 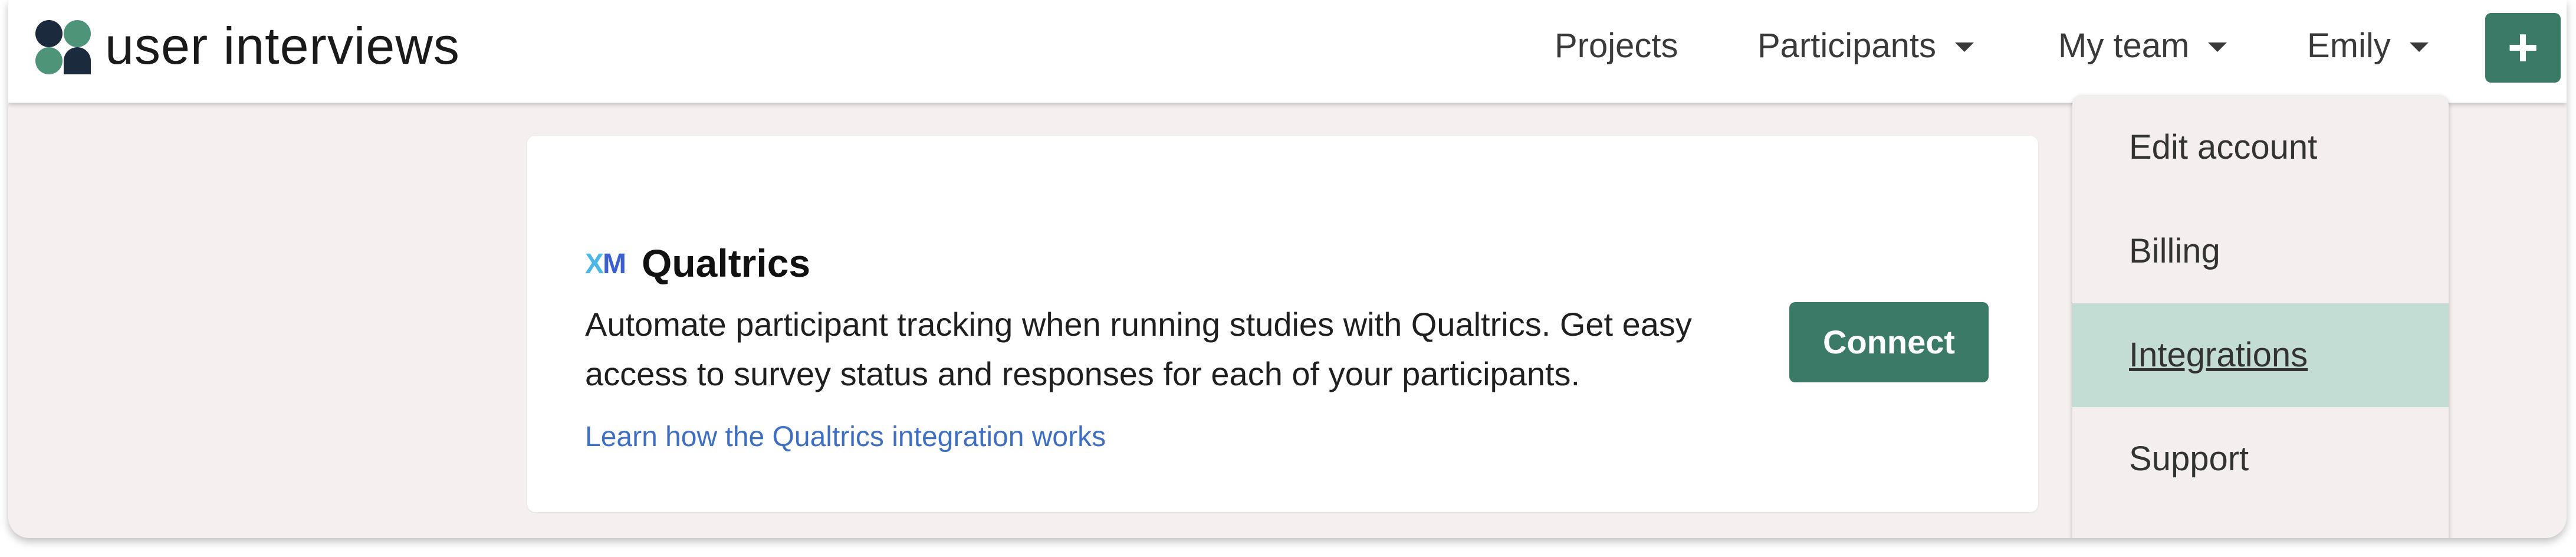 What do you see at coordinates (1847, 46) in the screenshot?
I see `nav-participants-label: Participants` at bounding box center [1847, 46].